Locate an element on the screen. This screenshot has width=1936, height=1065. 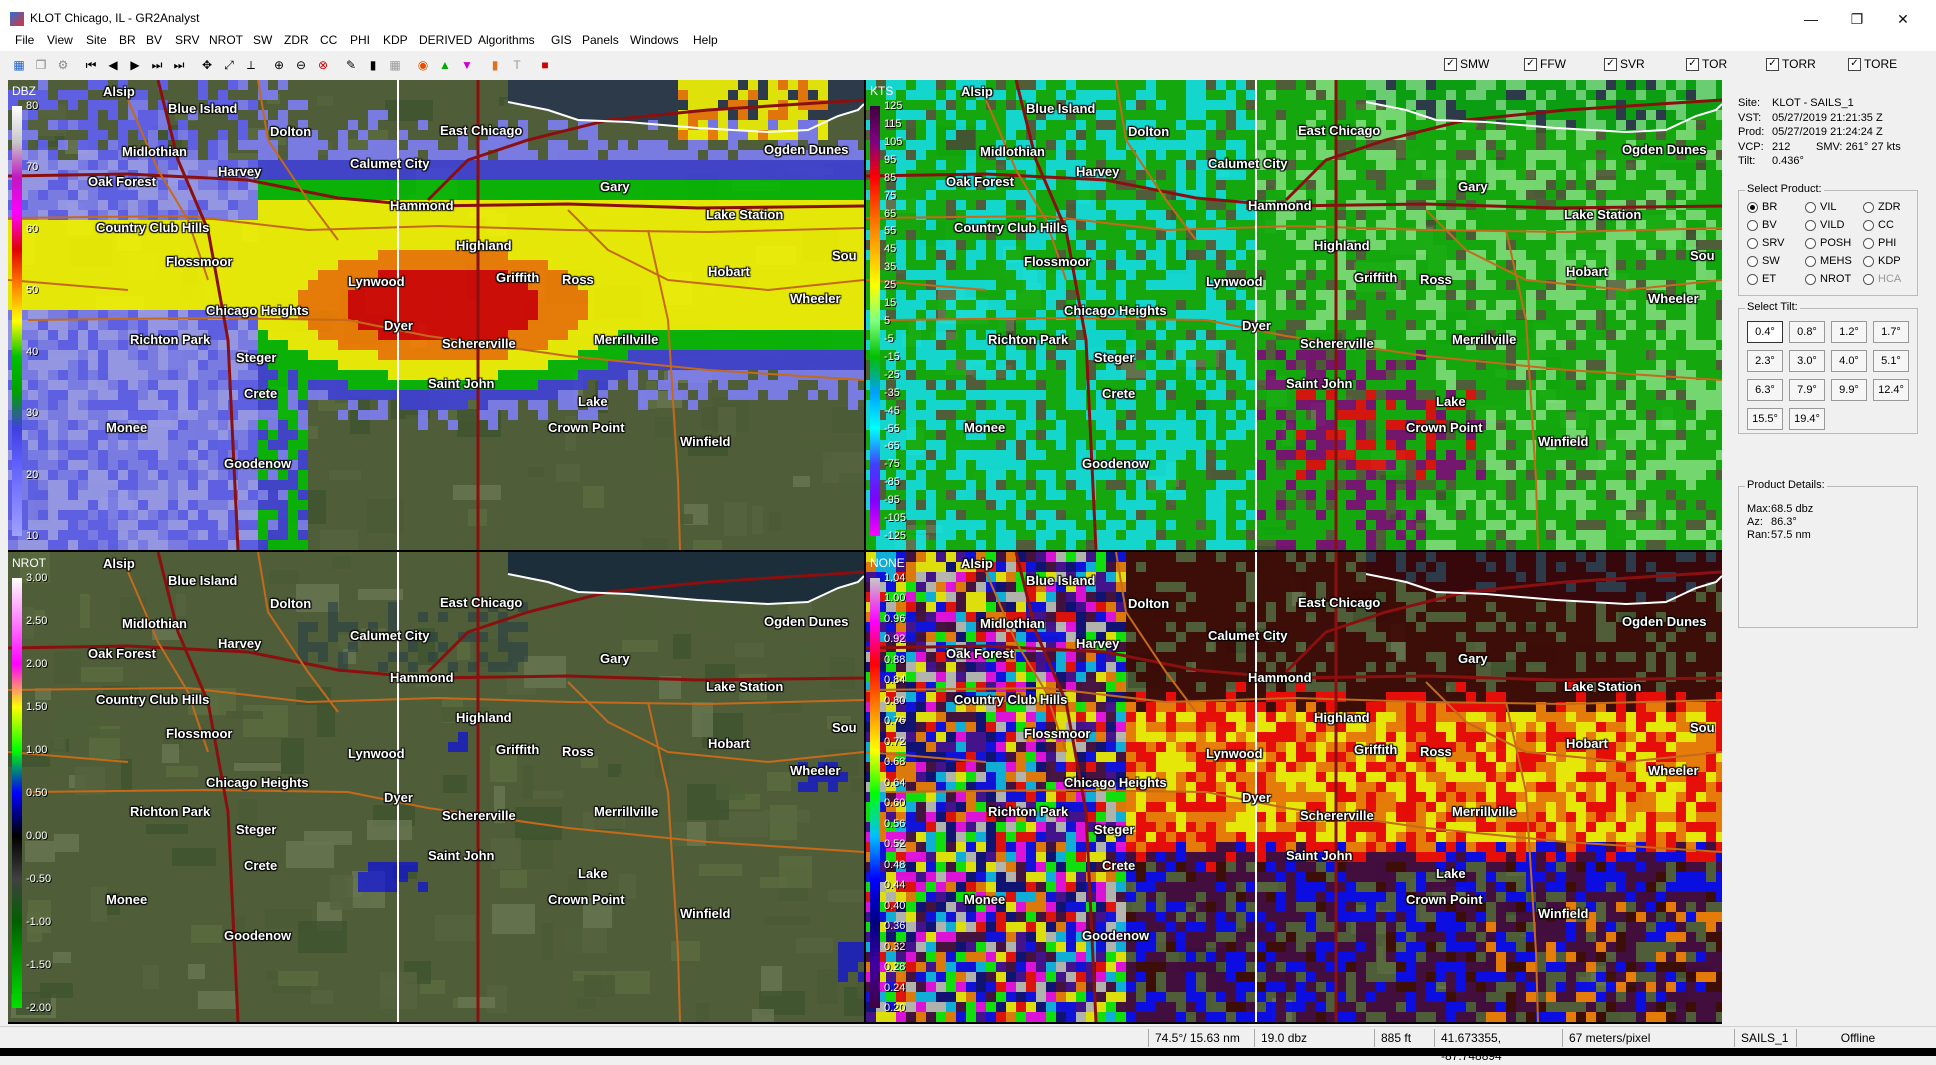
menu-windows: Windows is located at coordinates (654, 40).